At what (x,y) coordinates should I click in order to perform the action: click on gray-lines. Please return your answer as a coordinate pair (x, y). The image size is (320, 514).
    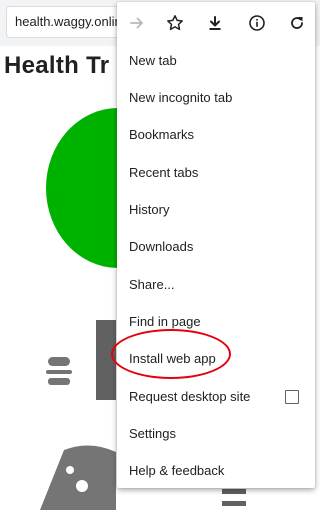
    Looking at the image, I should click on (234, 497).